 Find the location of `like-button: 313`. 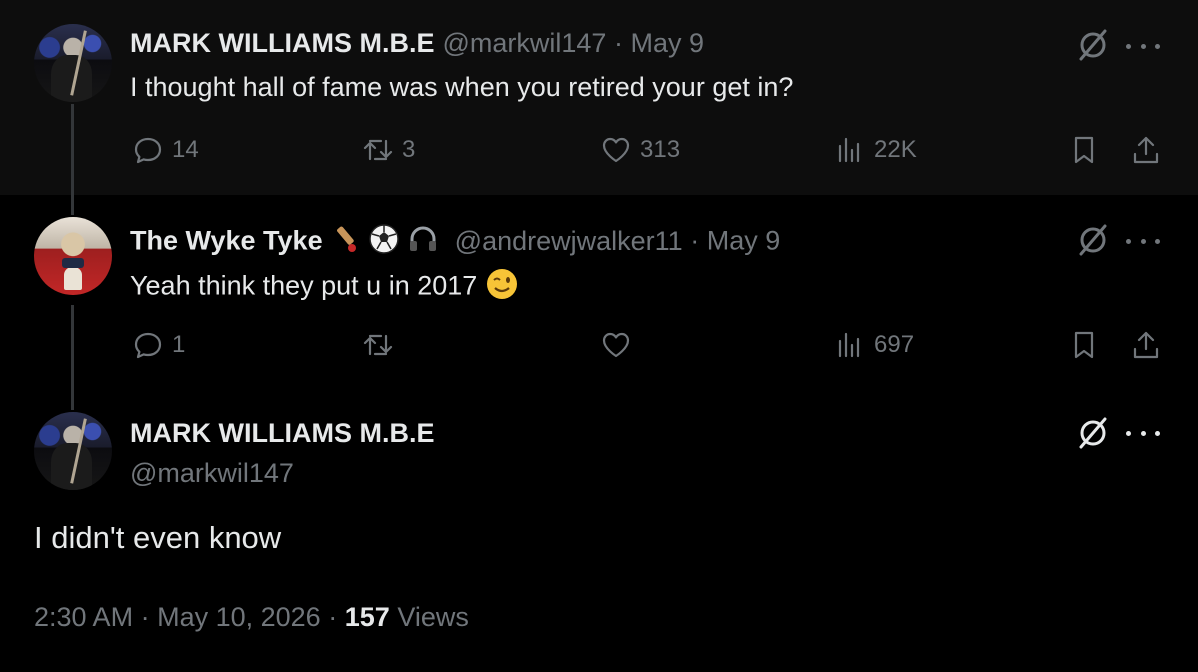

like-button: 313 is located at coordinates (640, 150).